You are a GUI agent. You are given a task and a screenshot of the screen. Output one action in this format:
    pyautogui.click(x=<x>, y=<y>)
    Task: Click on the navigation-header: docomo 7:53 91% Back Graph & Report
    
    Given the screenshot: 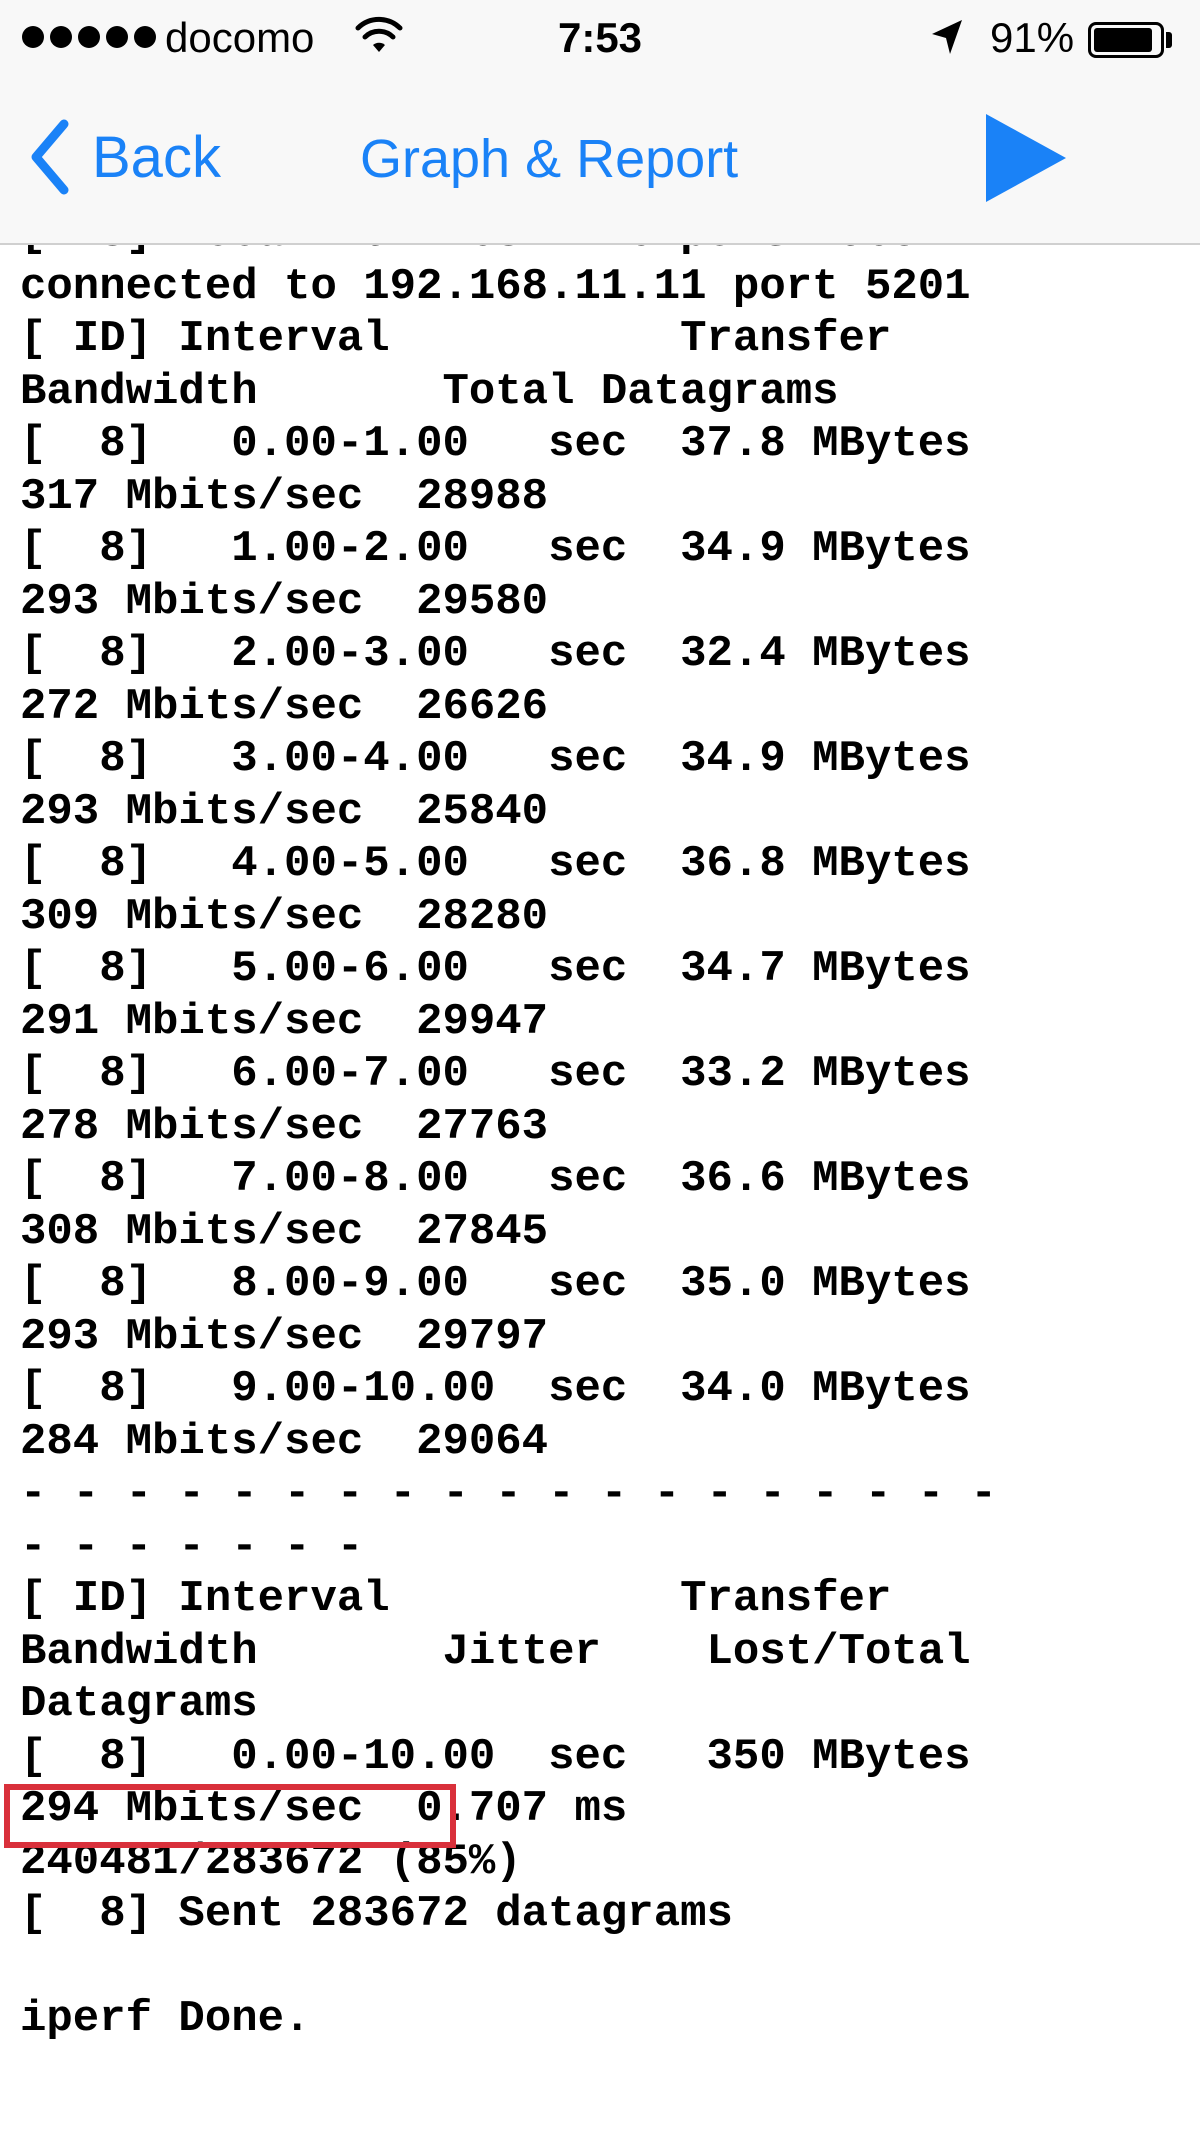 What is the action you would take?
    pyautogui.click(x=600, y=122)
    